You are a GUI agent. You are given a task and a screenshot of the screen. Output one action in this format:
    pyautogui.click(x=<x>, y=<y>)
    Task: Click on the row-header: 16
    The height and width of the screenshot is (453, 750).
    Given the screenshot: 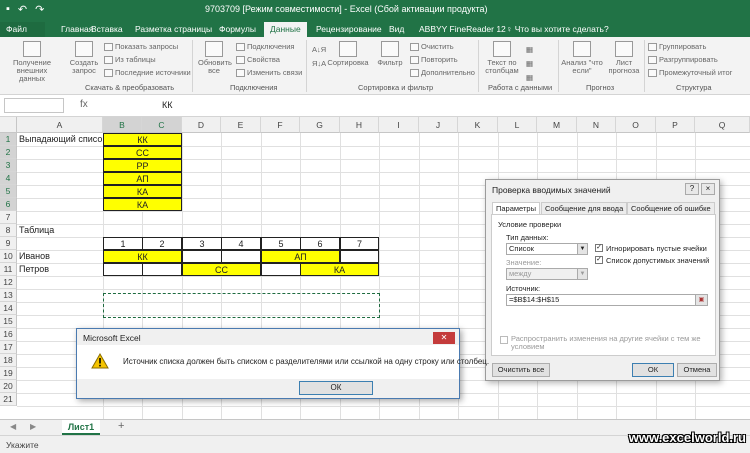 What is the action you would take?
    pyautogui.click(x=8, y=334)
    